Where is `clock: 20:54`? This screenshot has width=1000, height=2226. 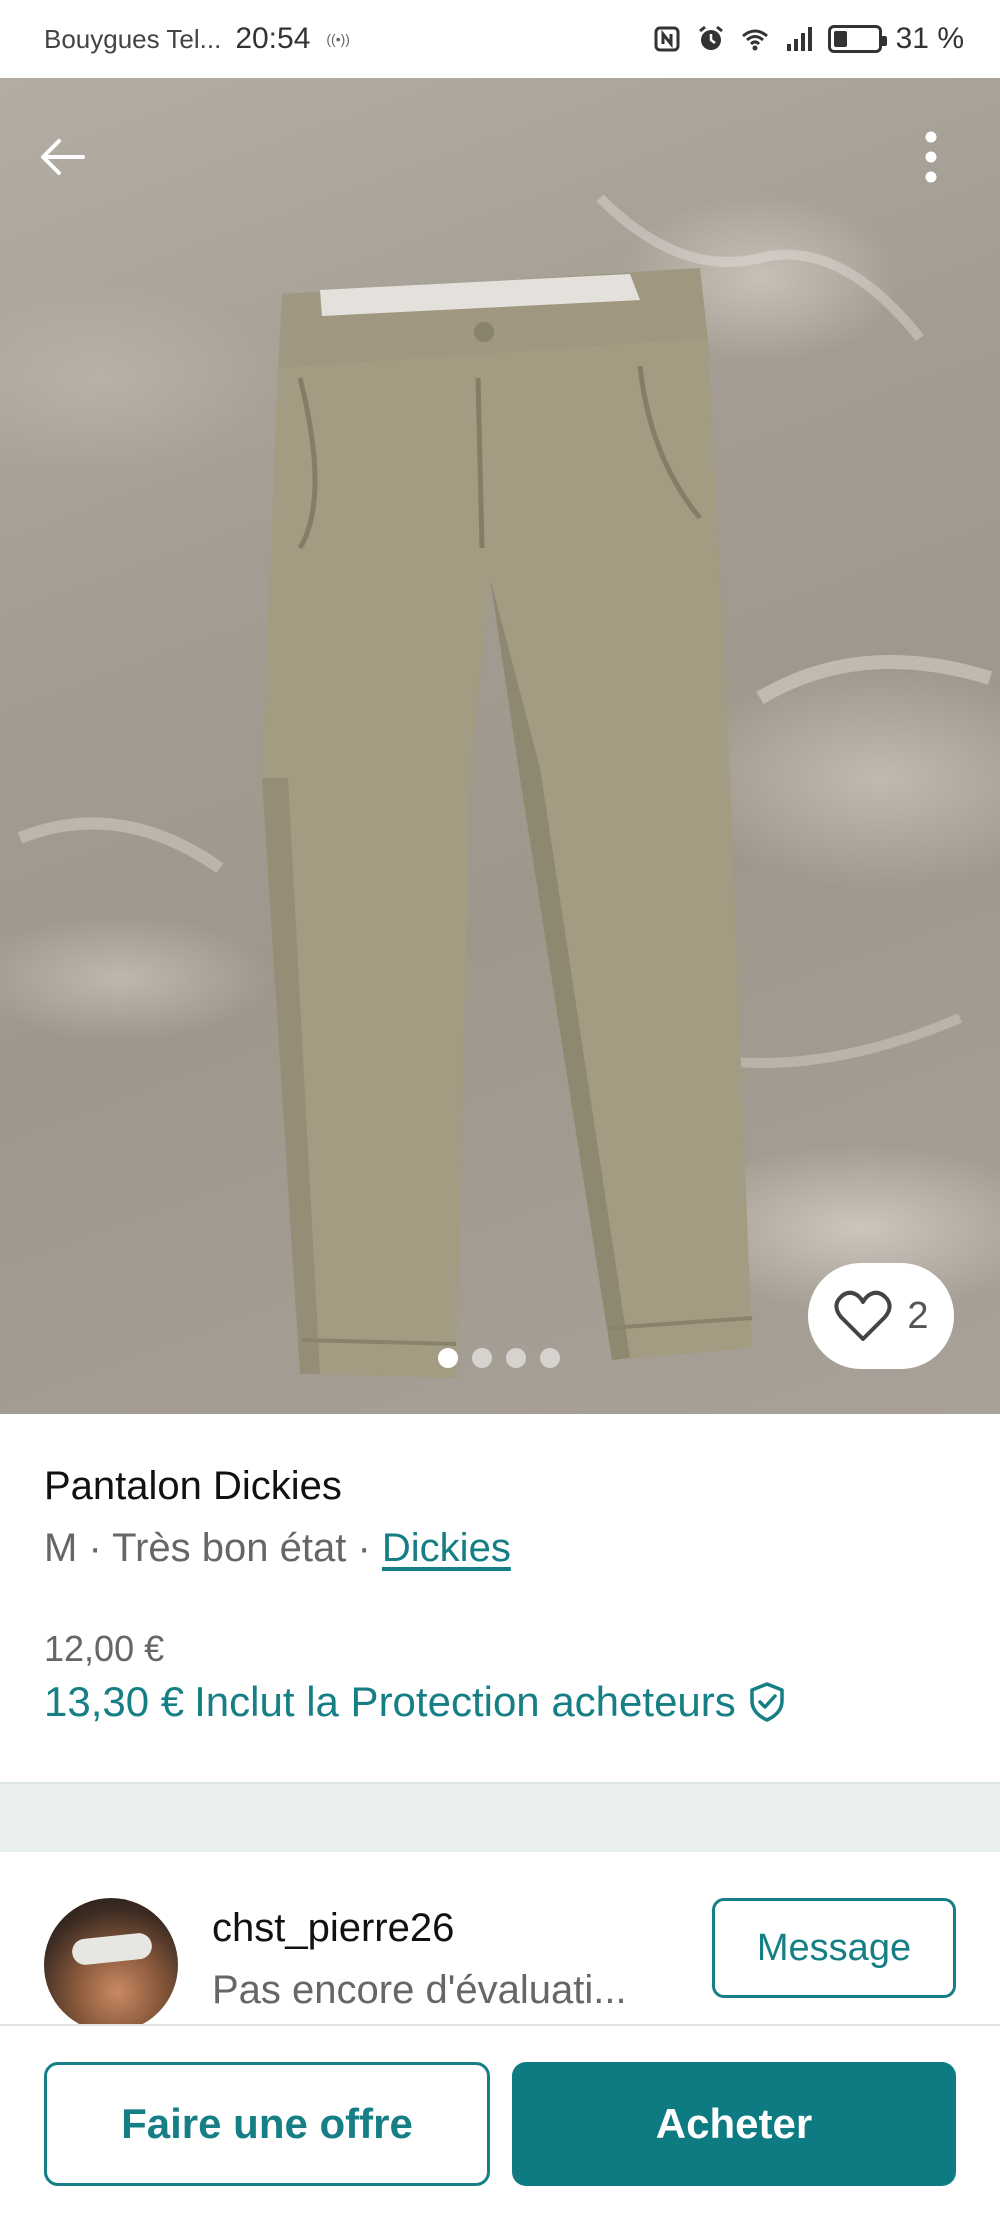
clock: 20:54 is located at coordinates (273, 38).